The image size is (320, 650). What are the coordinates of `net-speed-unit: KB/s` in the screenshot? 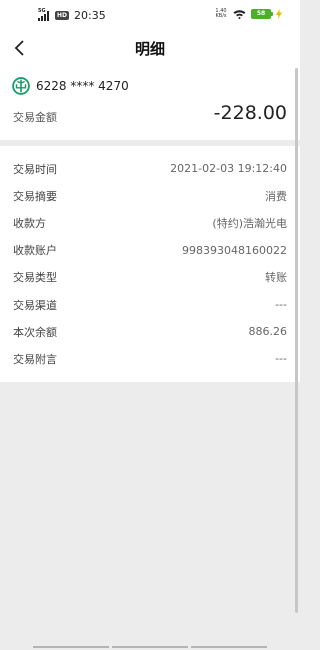 It's located at (221, 16).